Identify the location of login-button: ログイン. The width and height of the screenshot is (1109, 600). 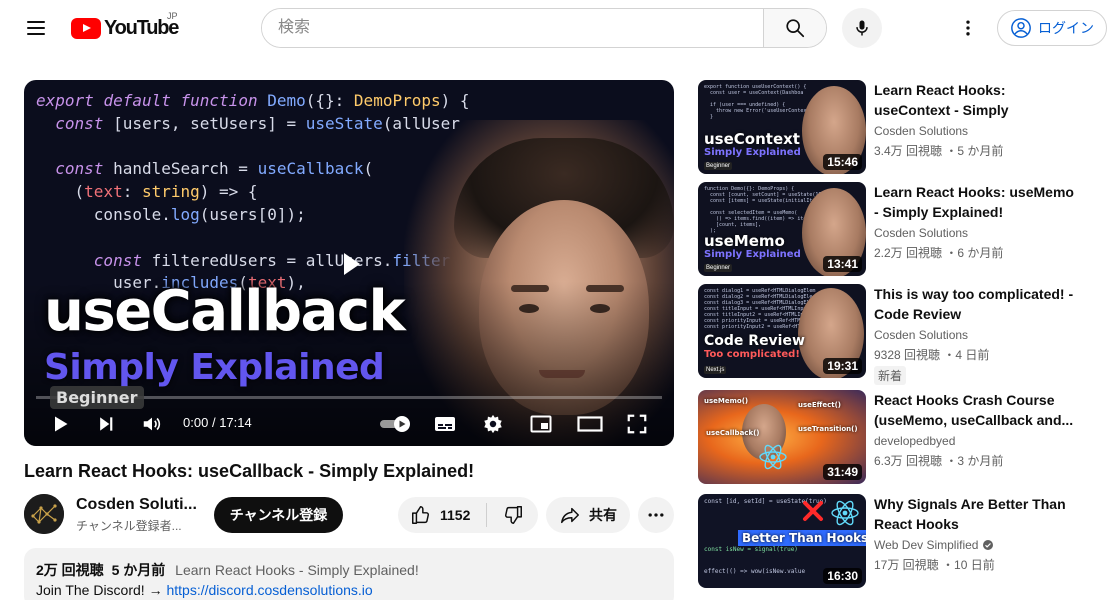
(1052, 28).